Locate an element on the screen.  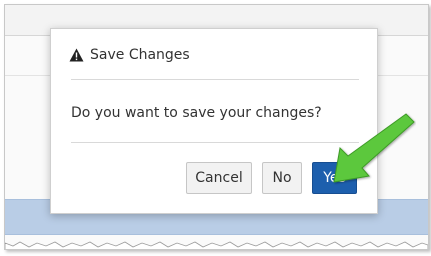
no-button: No is located at coordinates (282, 178).